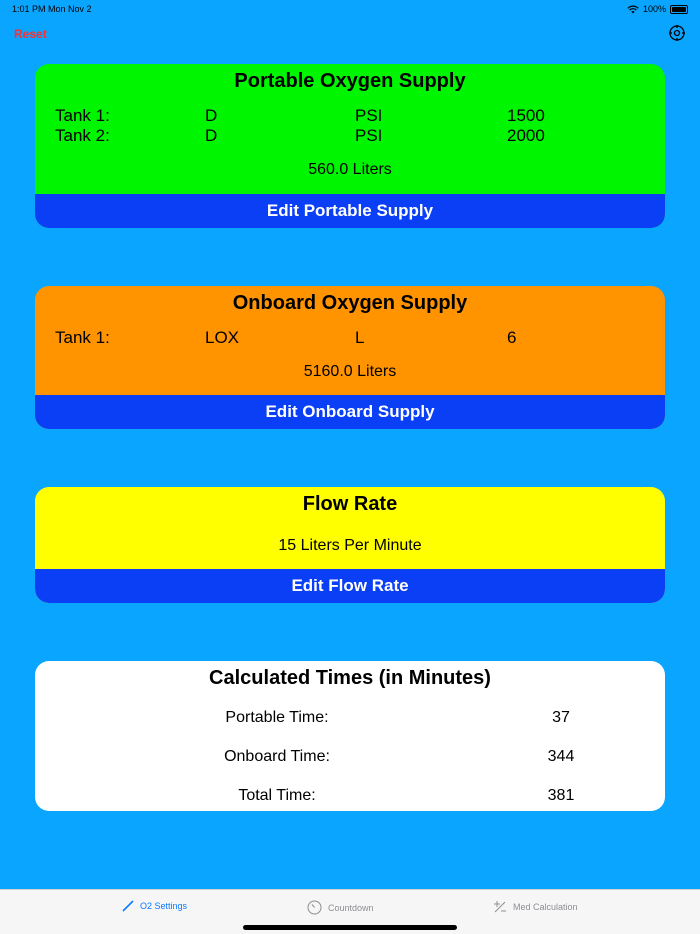 The height and width of the screenshot is (934, 700). Describe the element at coordinates (164, 906) in the screenshot. I see `tab-label: O2 Settings` at that location.